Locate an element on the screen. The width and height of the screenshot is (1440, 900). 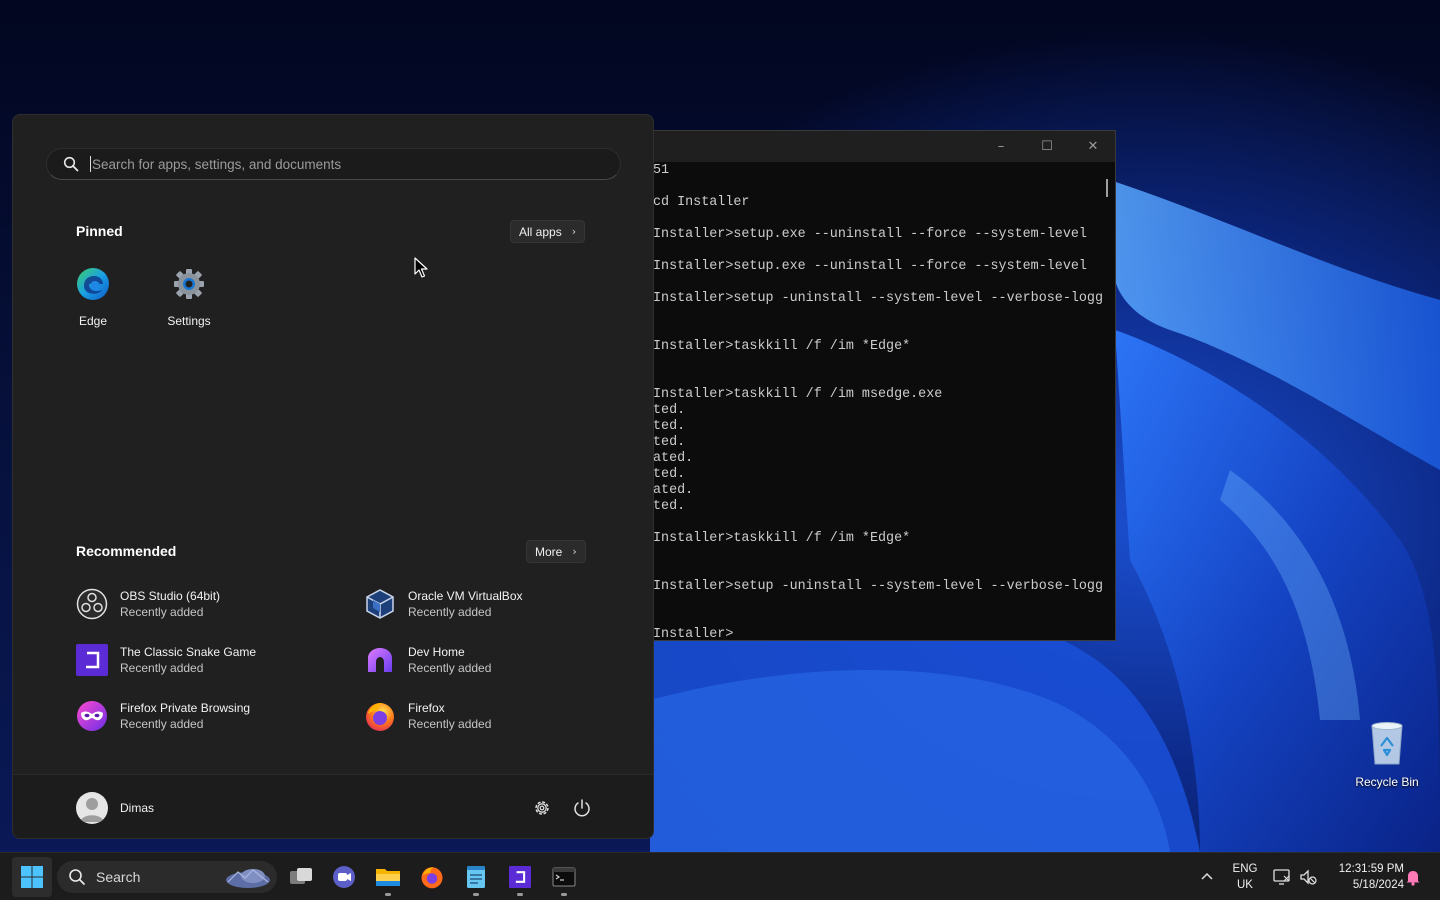
edge-icon is located at coordinates (93, 284).